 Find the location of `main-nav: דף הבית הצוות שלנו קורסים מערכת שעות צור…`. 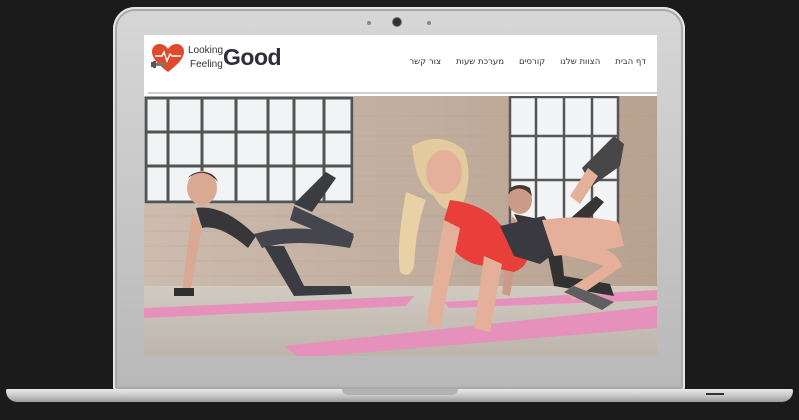

main-nav: דף הבית הצוות שלנו קורסים מערכת שעות צור… is located at coordinates (527, 62).